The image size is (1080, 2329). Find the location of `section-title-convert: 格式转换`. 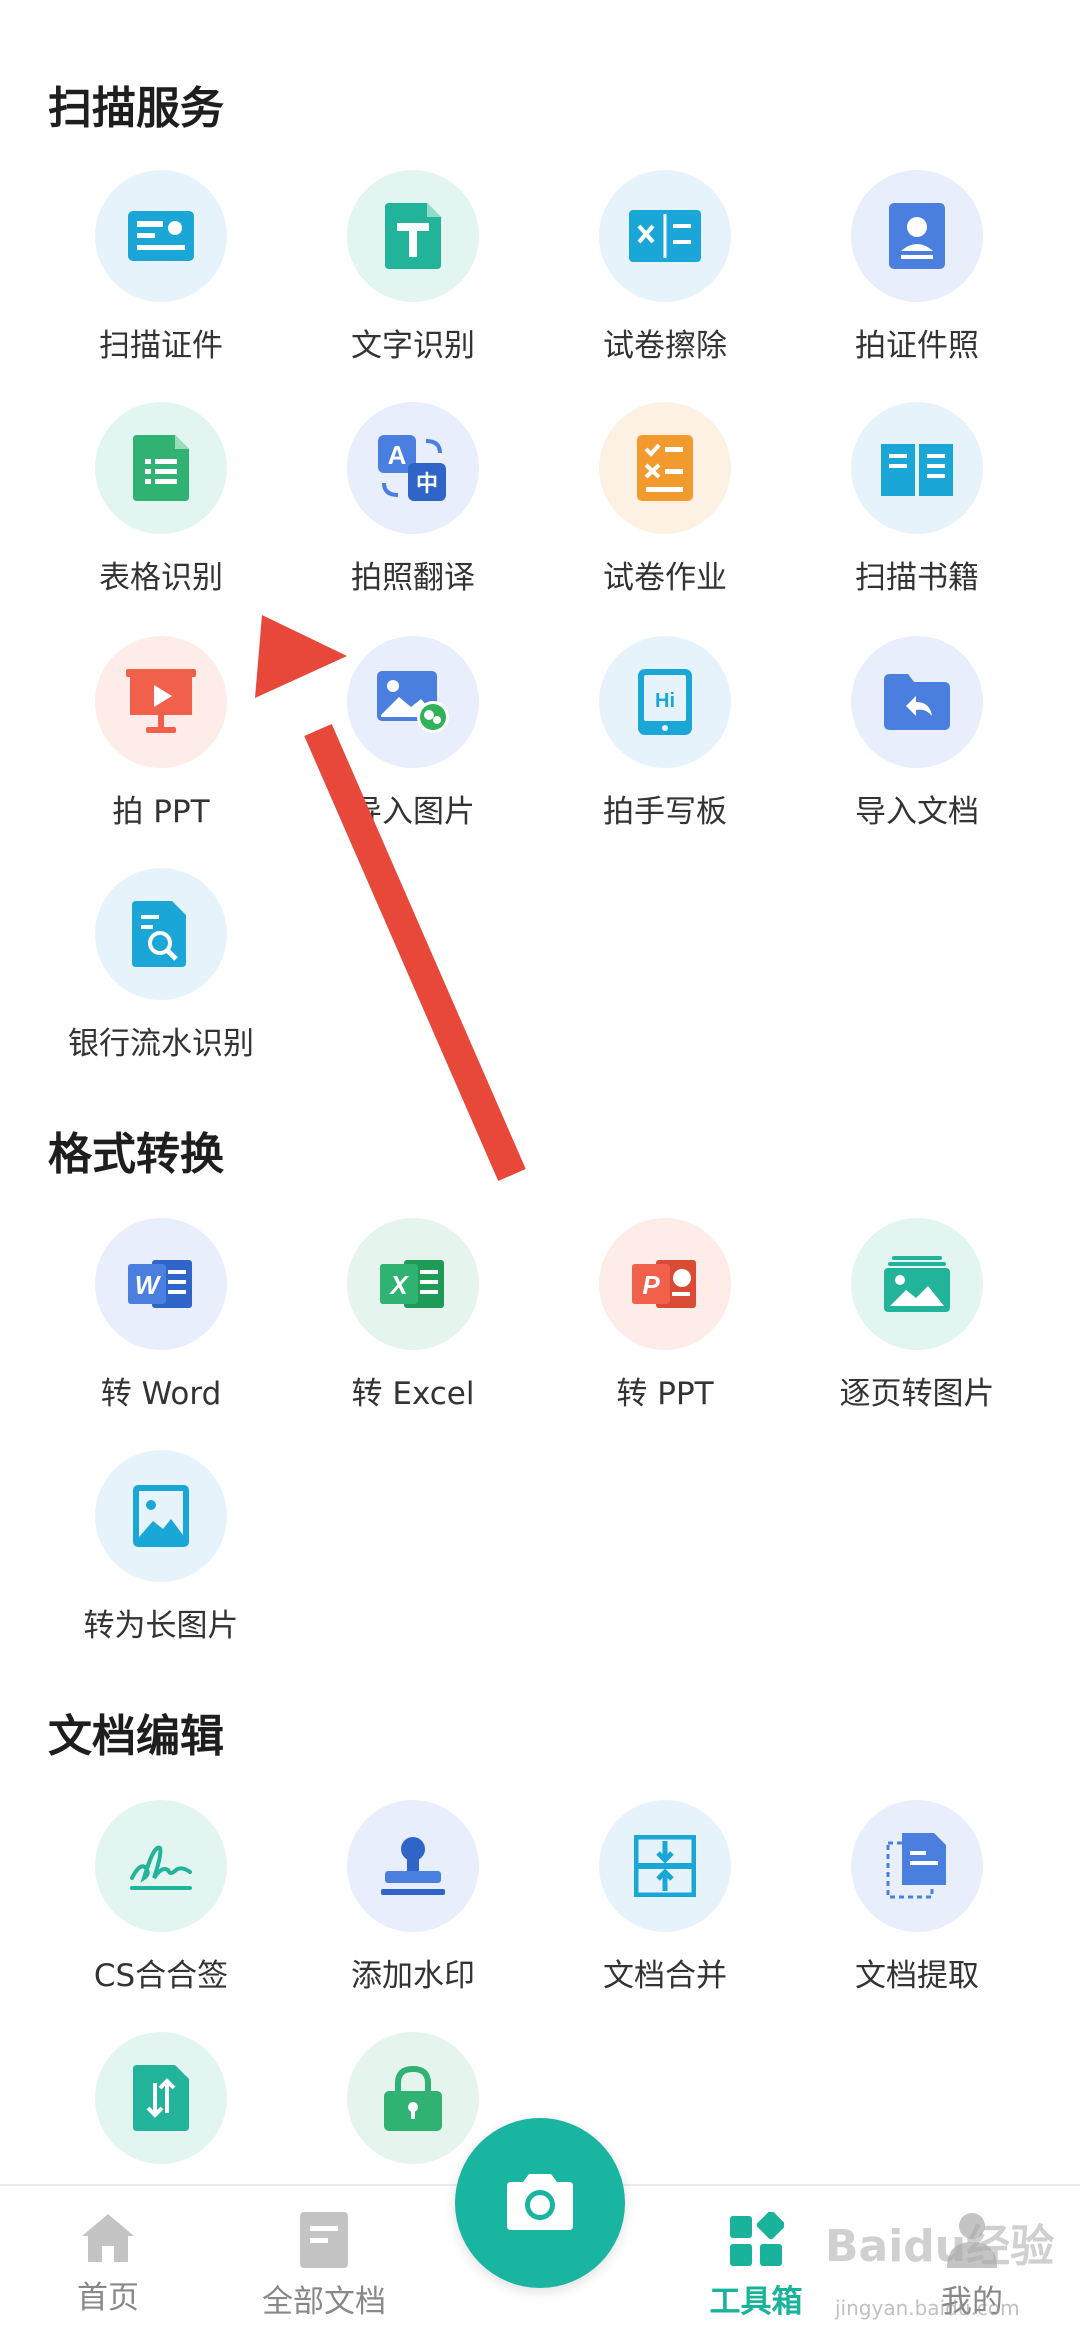

section-title-convert: 格式转换 is located at coordinates (136, 1154).